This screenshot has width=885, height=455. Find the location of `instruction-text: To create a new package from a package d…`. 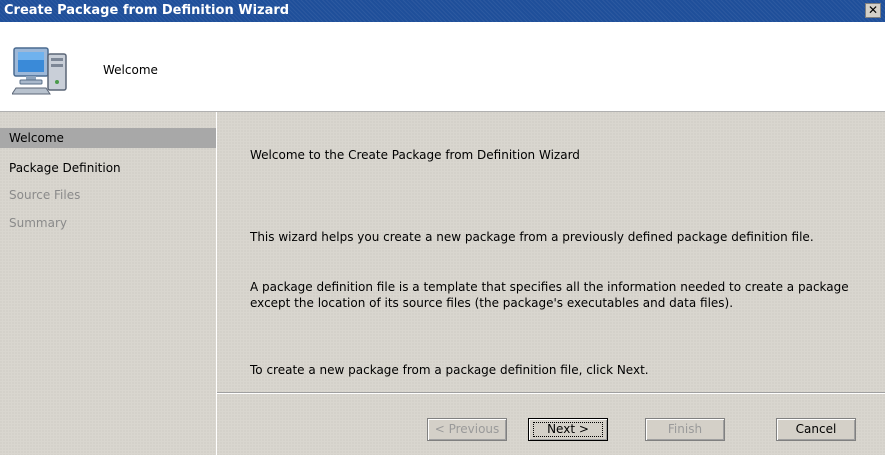

instruction-text: To create a new package from a package d… is located at coordinates (449, 370).